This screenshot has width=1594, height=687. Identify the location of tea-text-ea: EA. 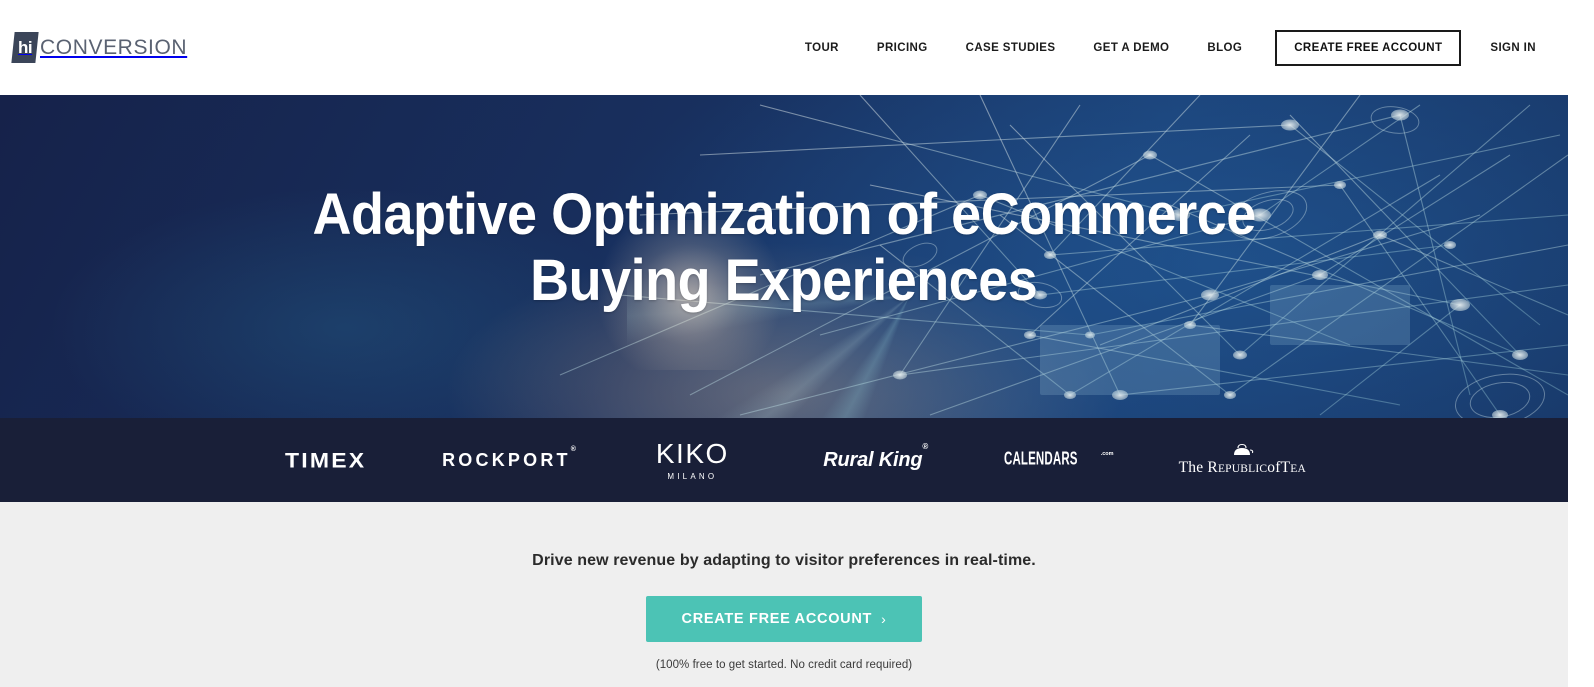
(1298, 469).